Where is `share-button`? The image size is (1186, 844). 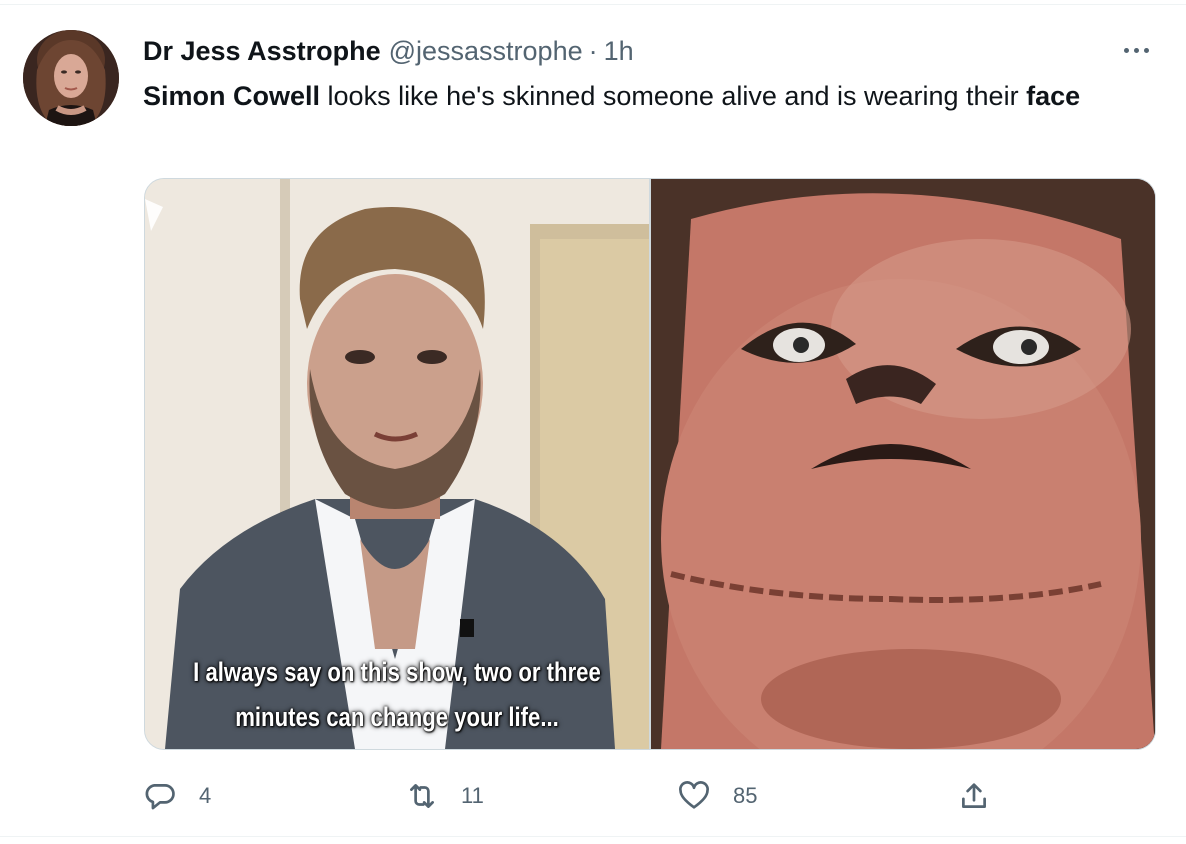
share-button is located at coordinates (974, 796).